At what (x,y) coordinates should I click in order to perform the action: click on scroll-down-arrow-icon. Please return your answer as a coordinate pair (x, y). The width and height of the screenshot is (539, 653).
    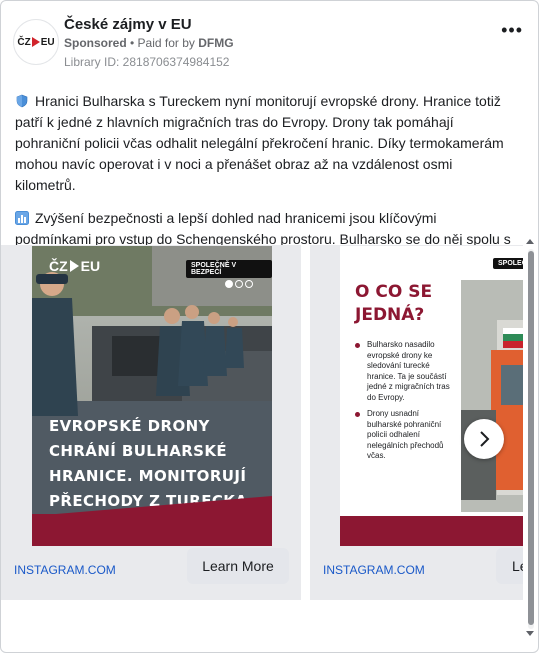
    Looking at the image, I should click on (530, 633).